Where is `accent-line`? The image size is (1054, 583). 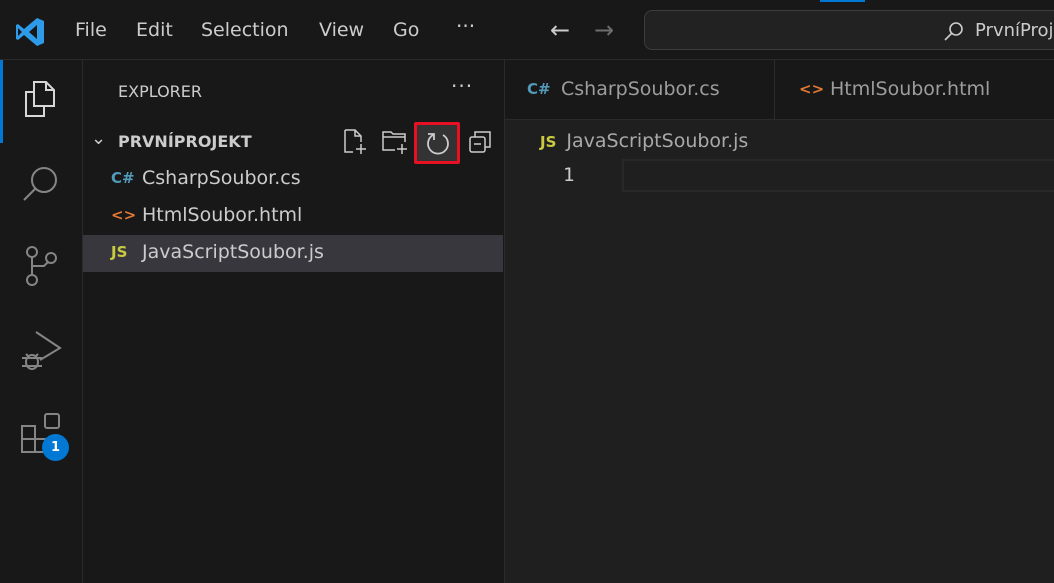 accent-line is located at coordinates (842, 1).